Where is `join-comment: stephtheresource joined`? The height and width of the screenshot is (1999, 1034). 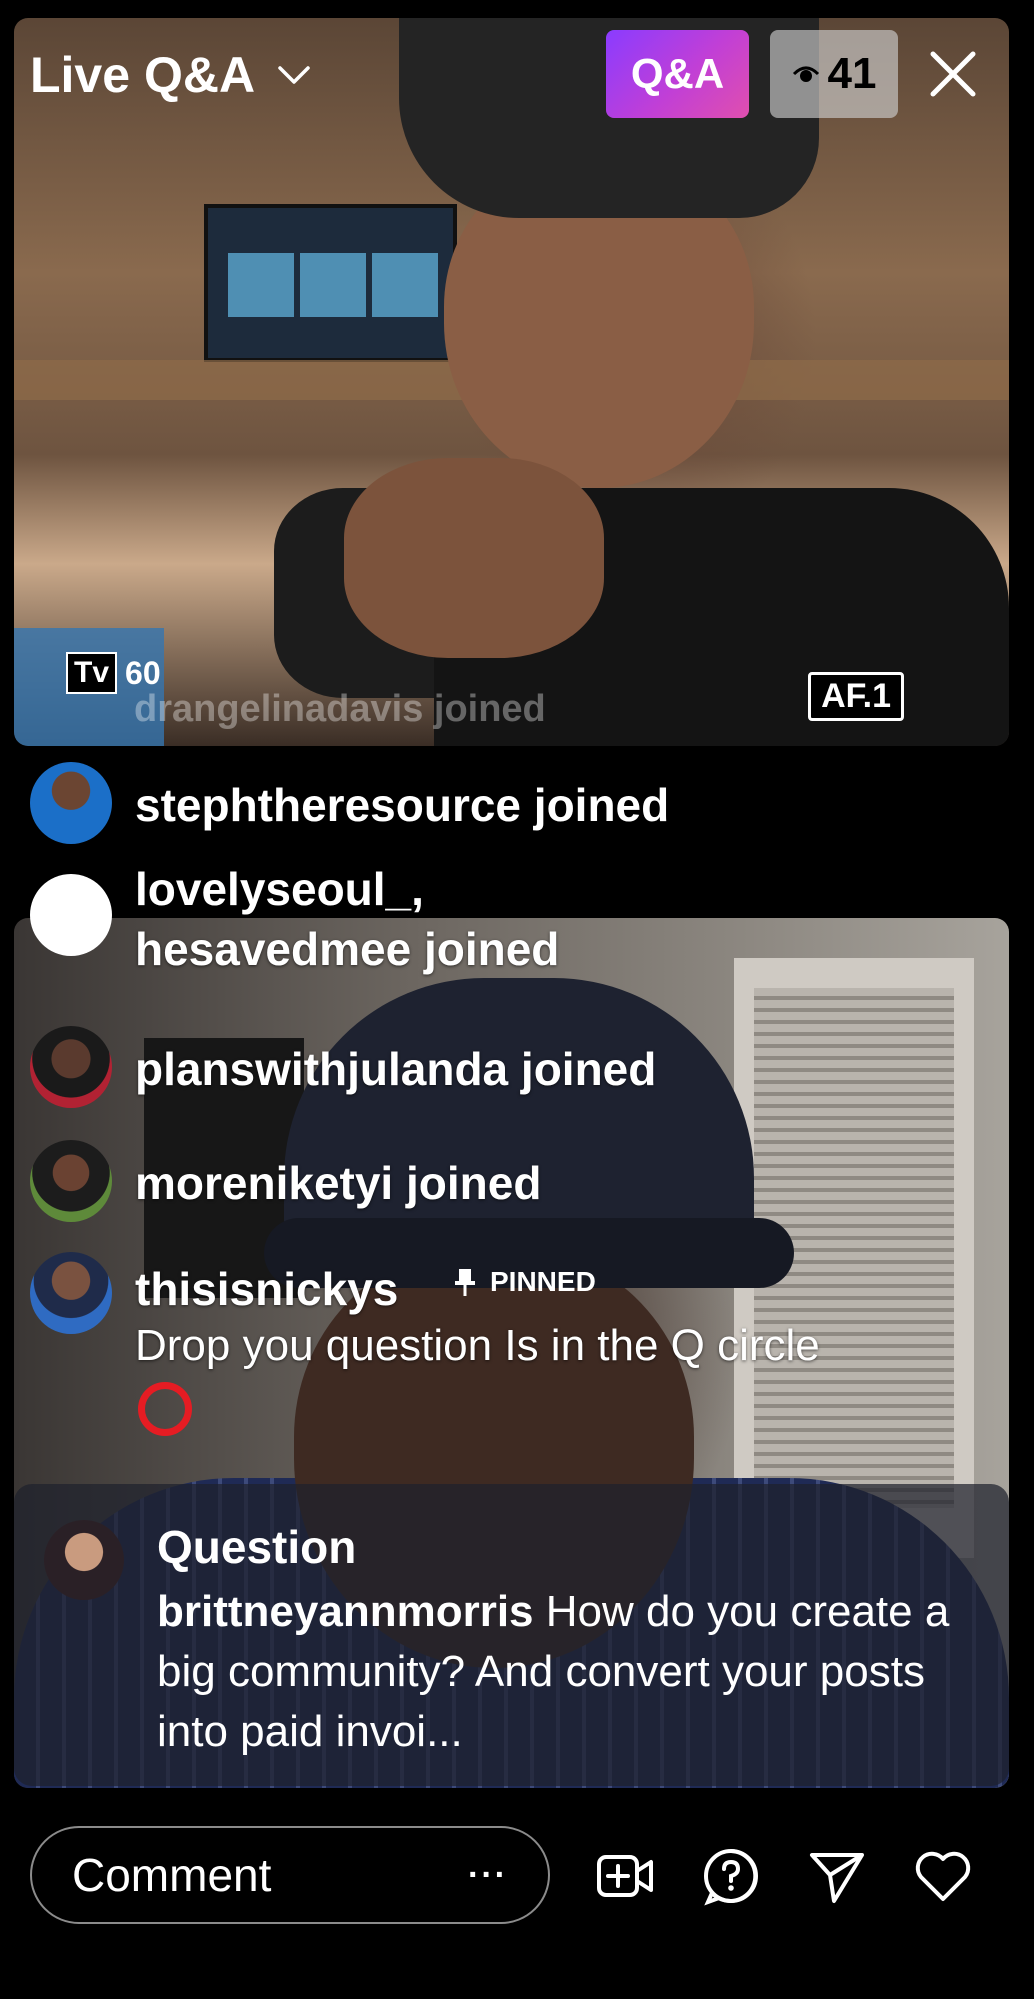
join-comment: stephtheresource joined is located at coordinates (402, 805).